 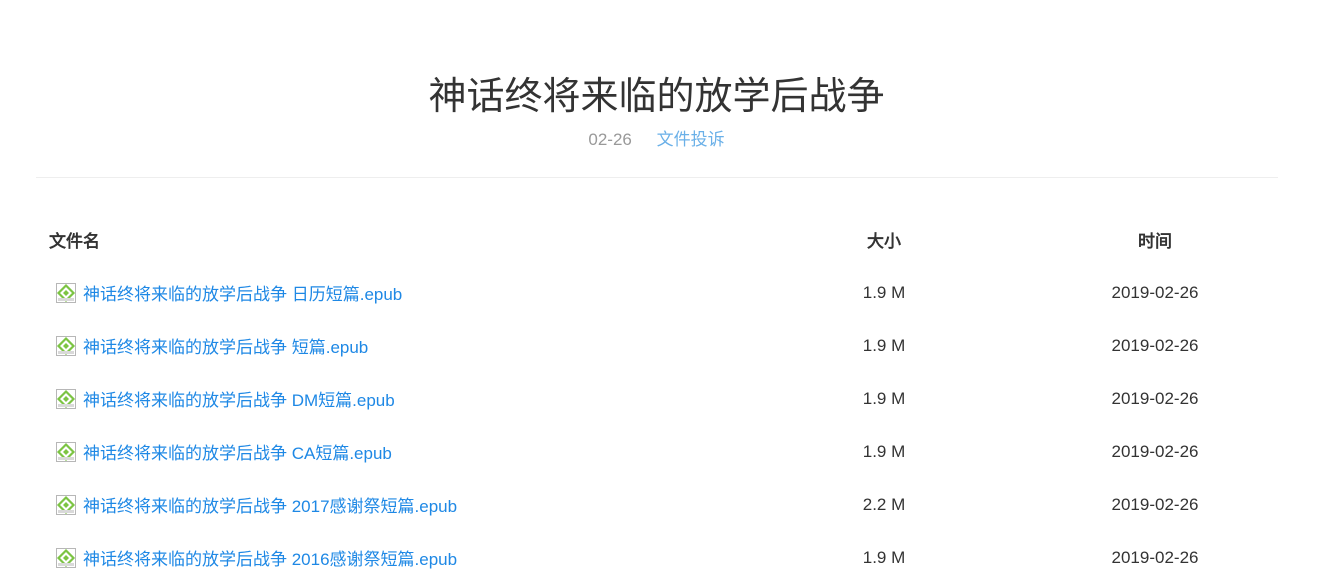 What do you see at coordinates (392, 345) in the screenshot?
I see `file-name-cell: 神话终将来临的放学后战争 短篇.epub` at bounding box center [392, 345].